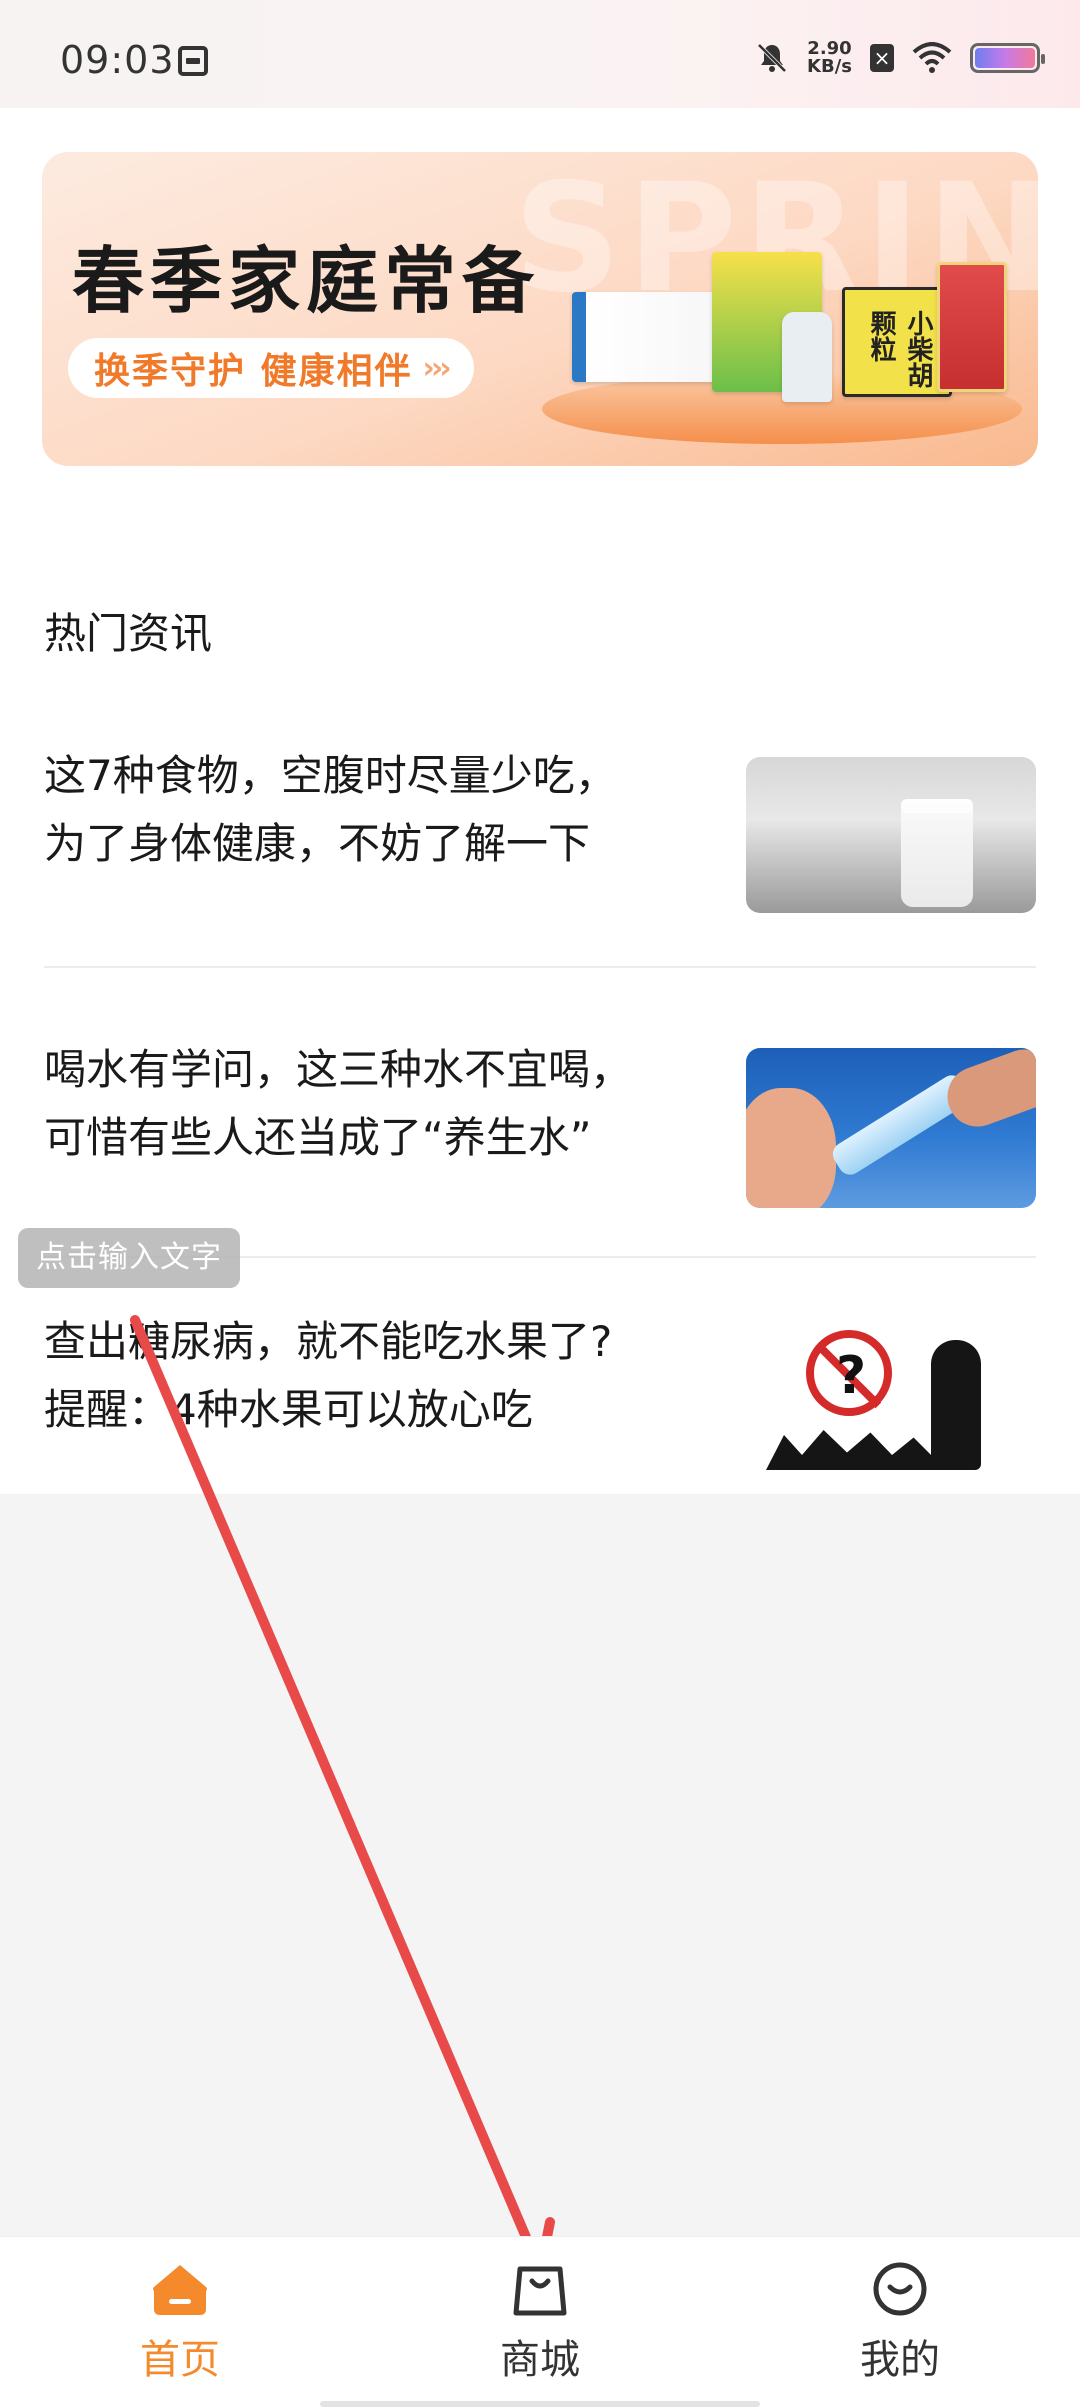  Describe the element at coordinates (330, 775) in the screenshot. I see `news-headline-line: 这7种食物，空腹时尽量少吃，` at that location.